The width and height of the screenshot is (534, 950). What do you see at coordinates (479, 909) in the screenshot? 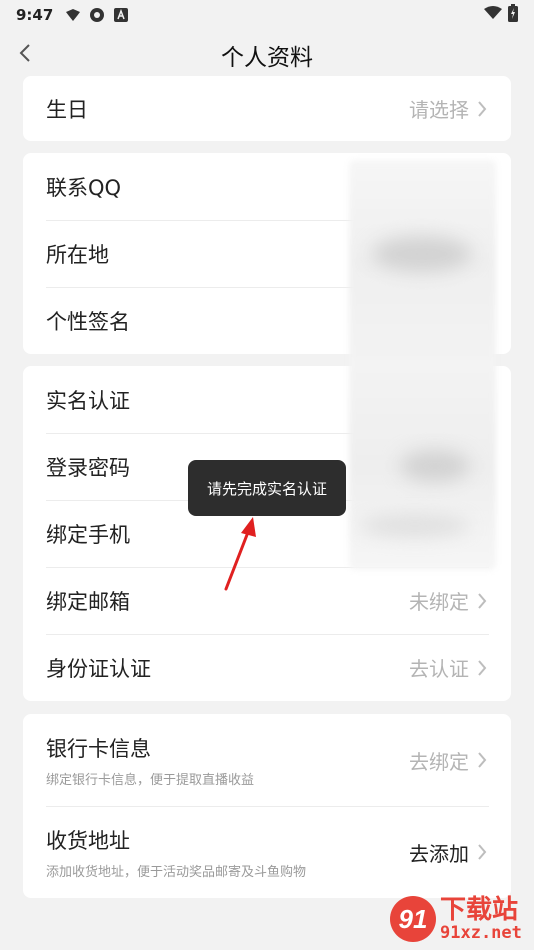
I see `watermark-cn: 下载站` at bounding box center [479, 909].